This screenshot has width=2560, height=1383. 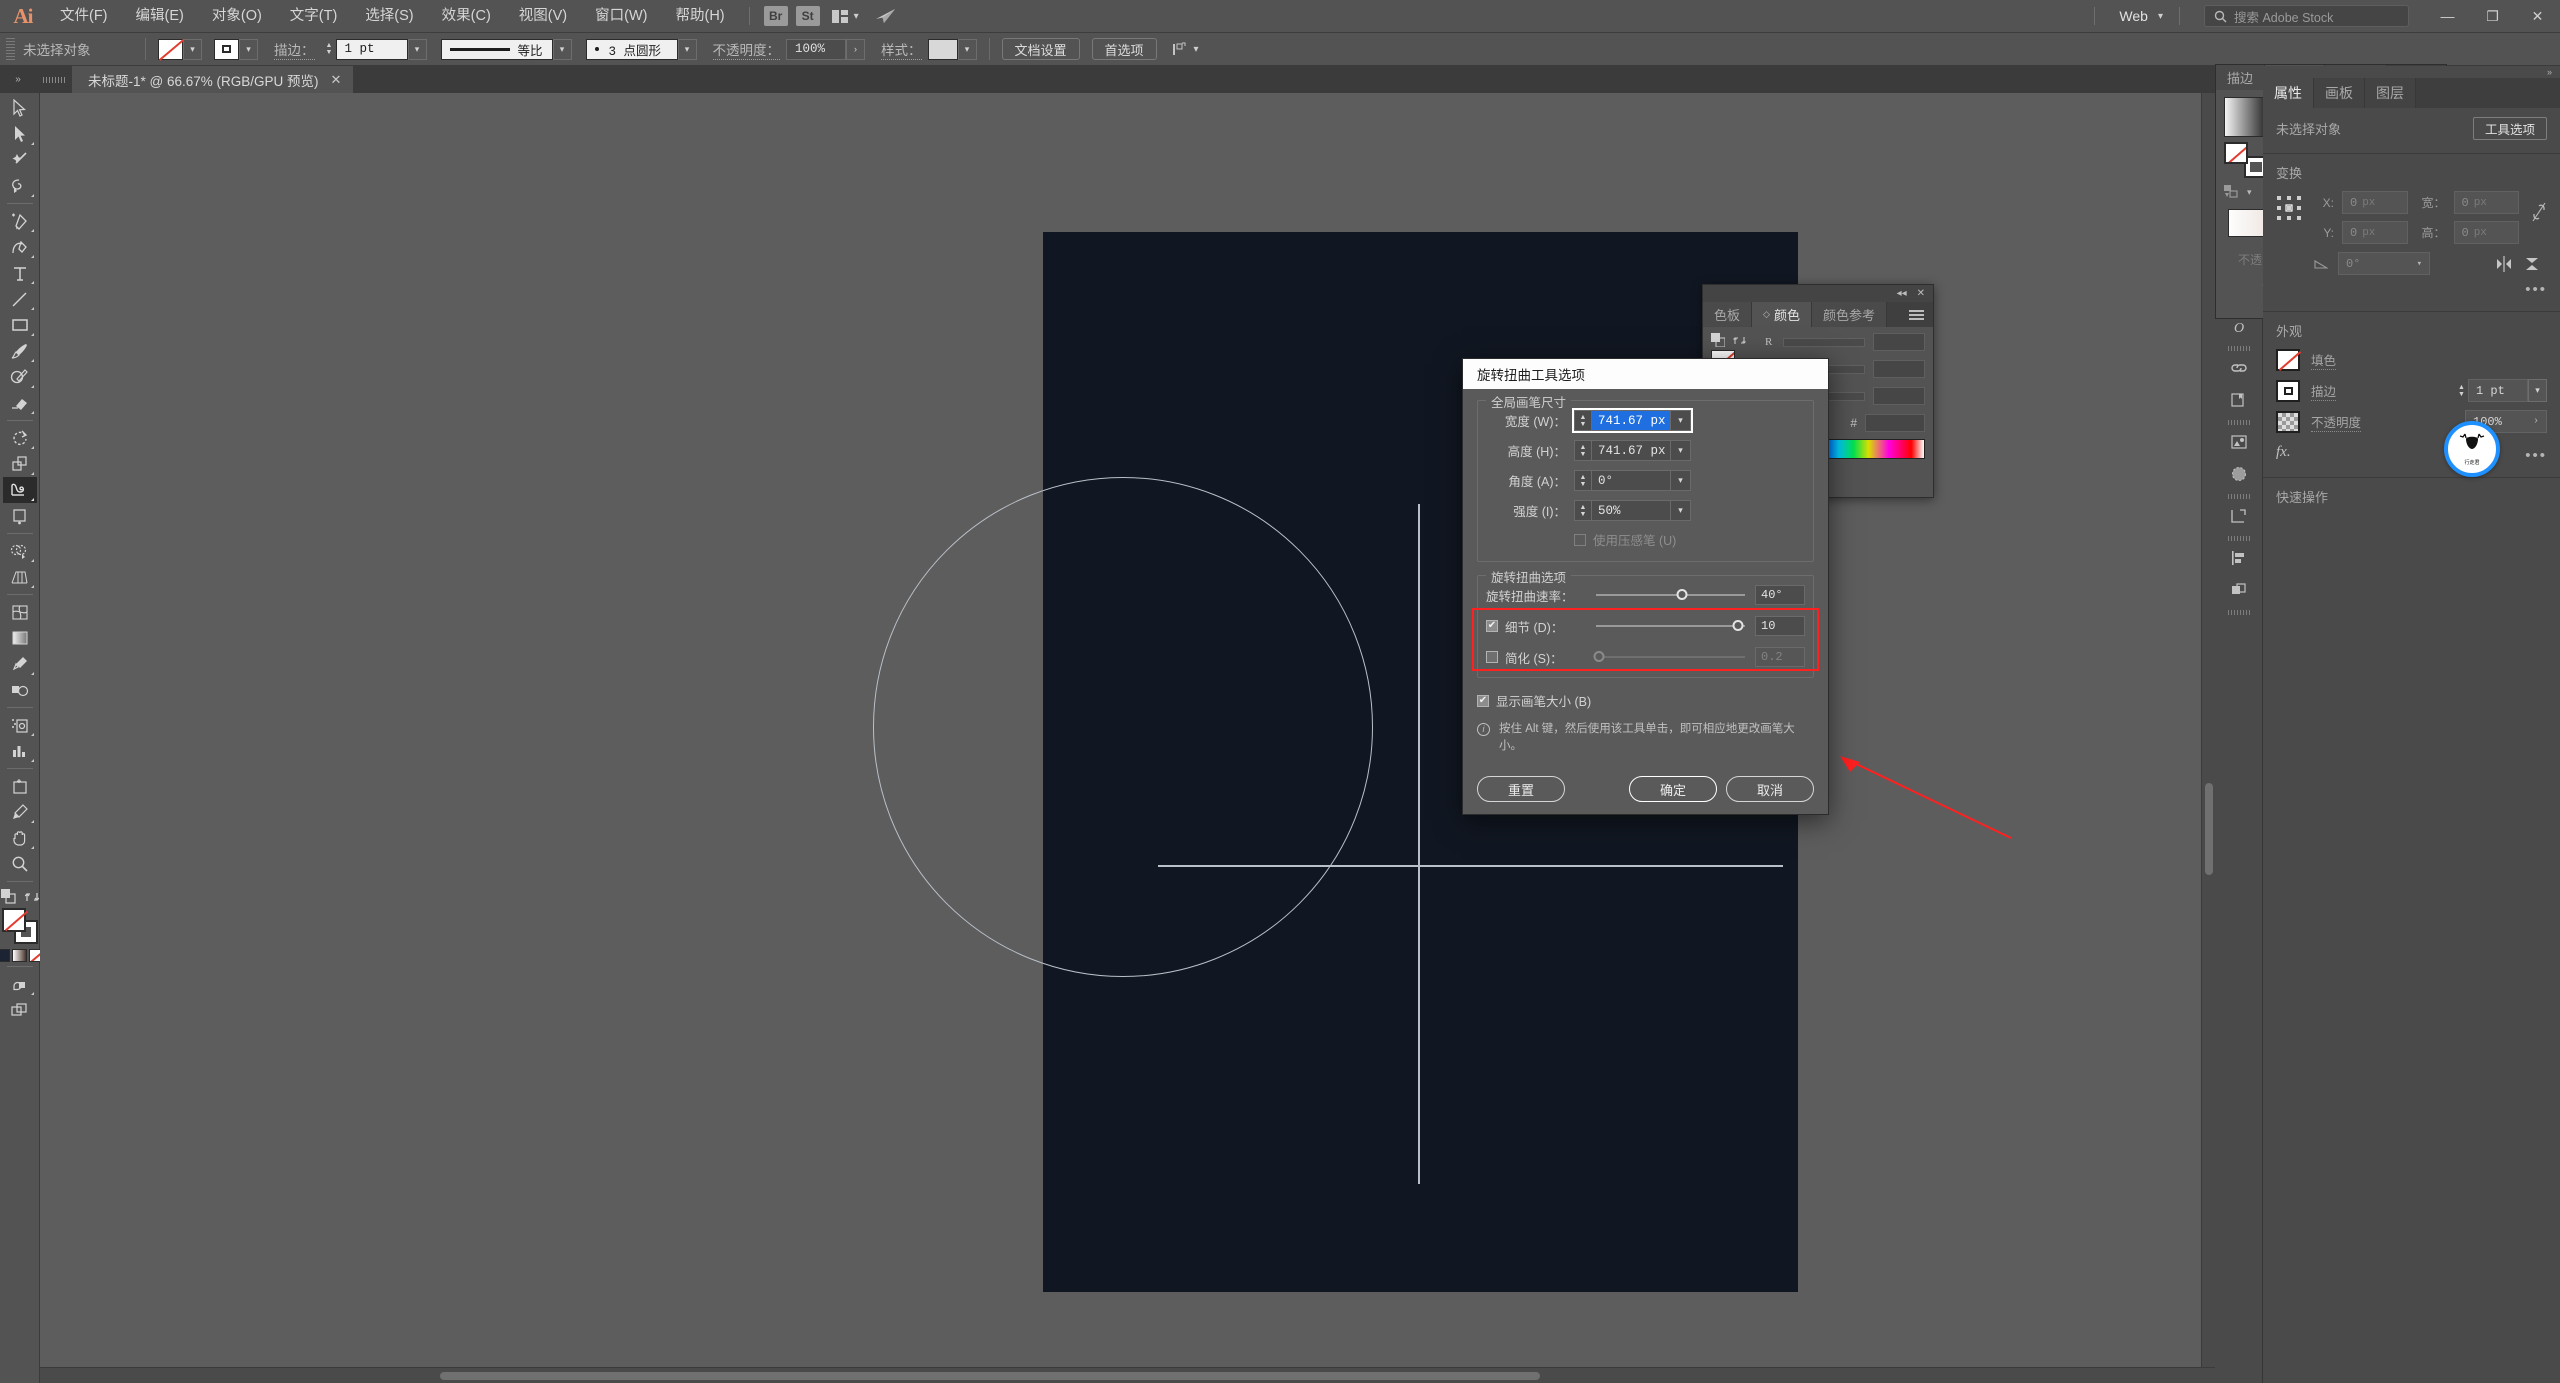 What do you see at coordinates (20, 247) in the screenshot?
I see `tool-curvature` at bounding box center [20, 247].